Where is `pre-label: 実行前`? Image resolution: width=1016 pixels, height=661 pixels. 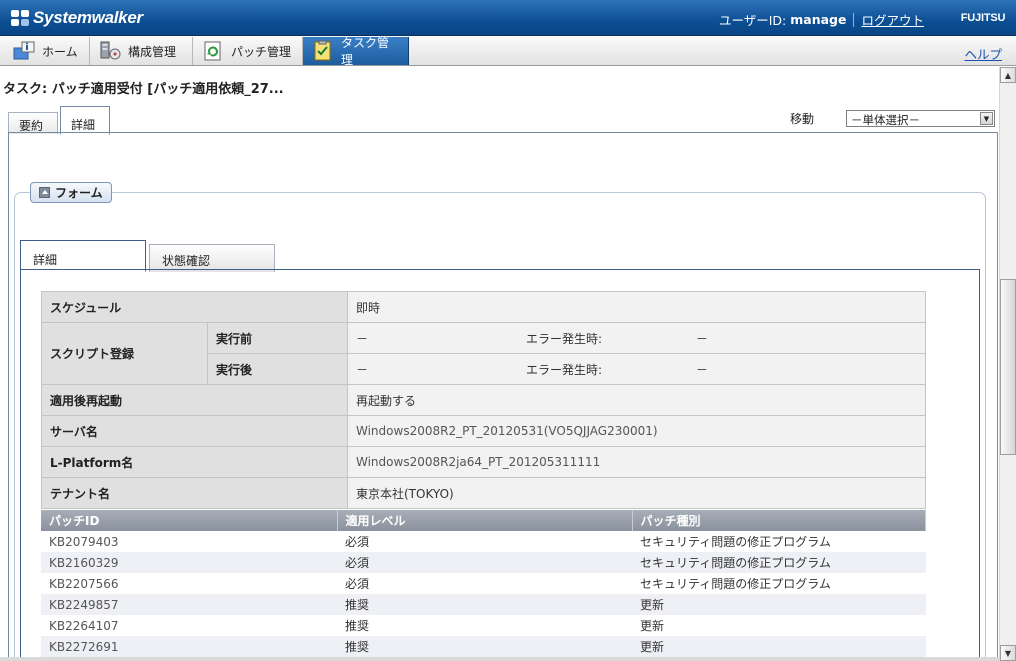 pre-label: 実行前 is located at coordinates (277, 338).